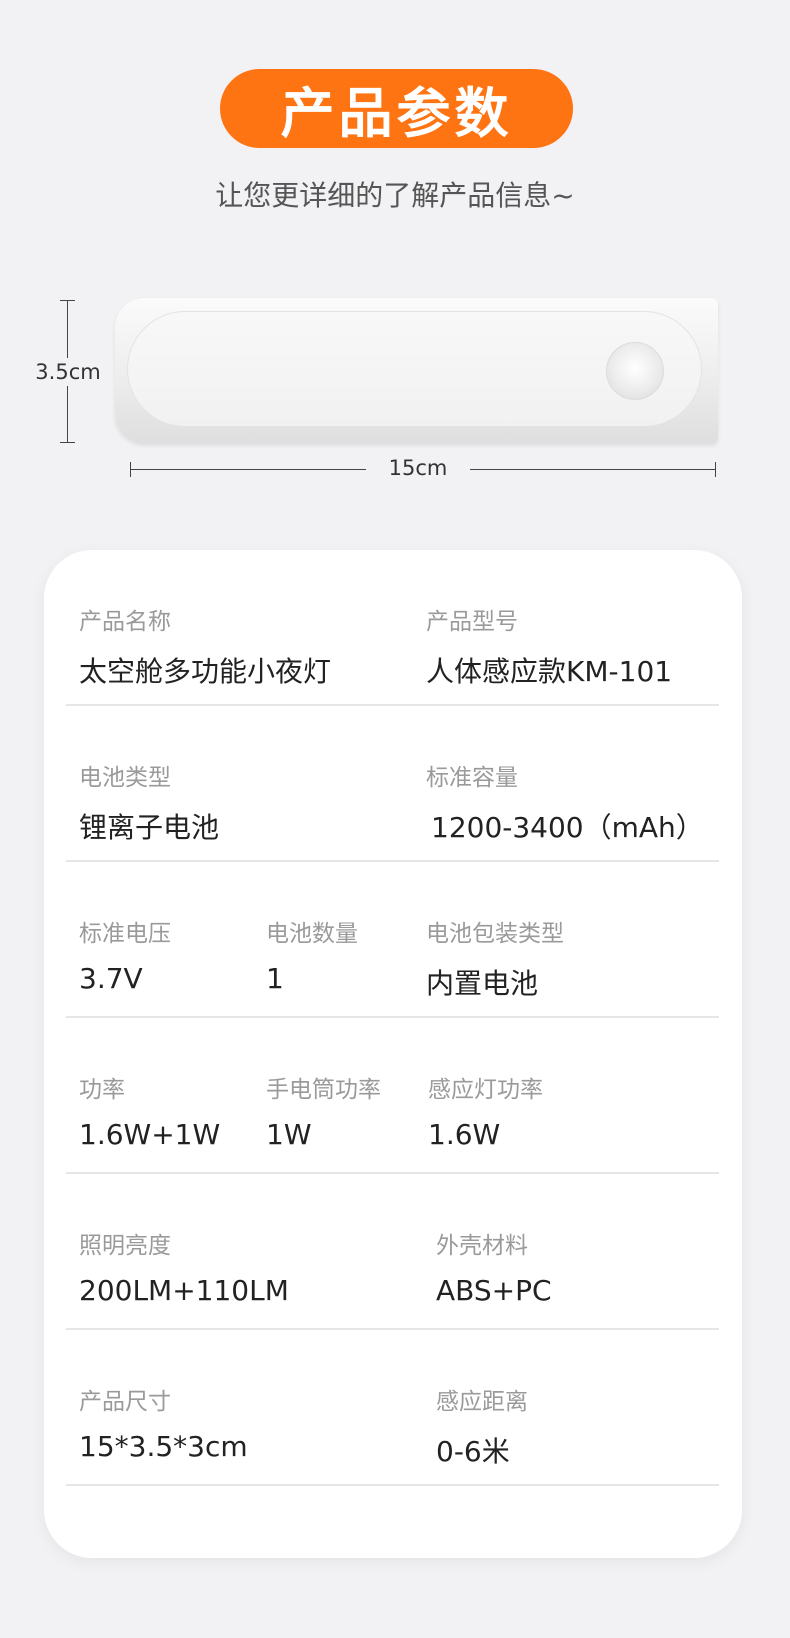  What do you see at coordinates (67, 300) in the screenshot?
I see `height-dimension-cap-top` at bounding box center [67, 300].